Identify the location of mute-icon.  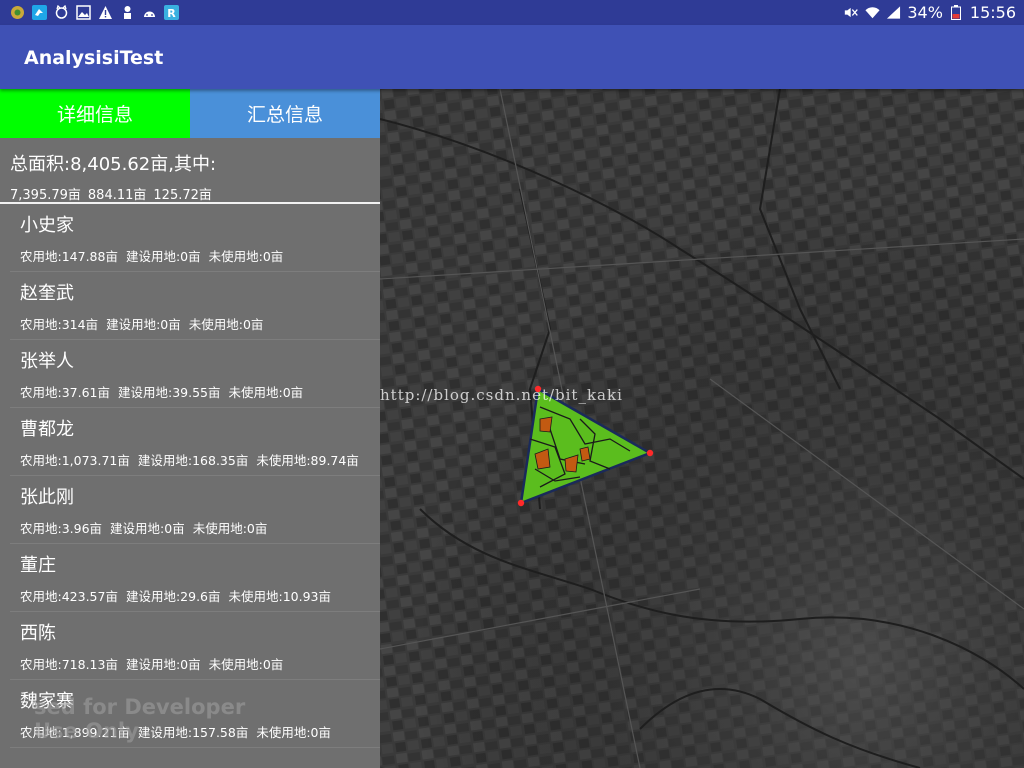
(851, 12).